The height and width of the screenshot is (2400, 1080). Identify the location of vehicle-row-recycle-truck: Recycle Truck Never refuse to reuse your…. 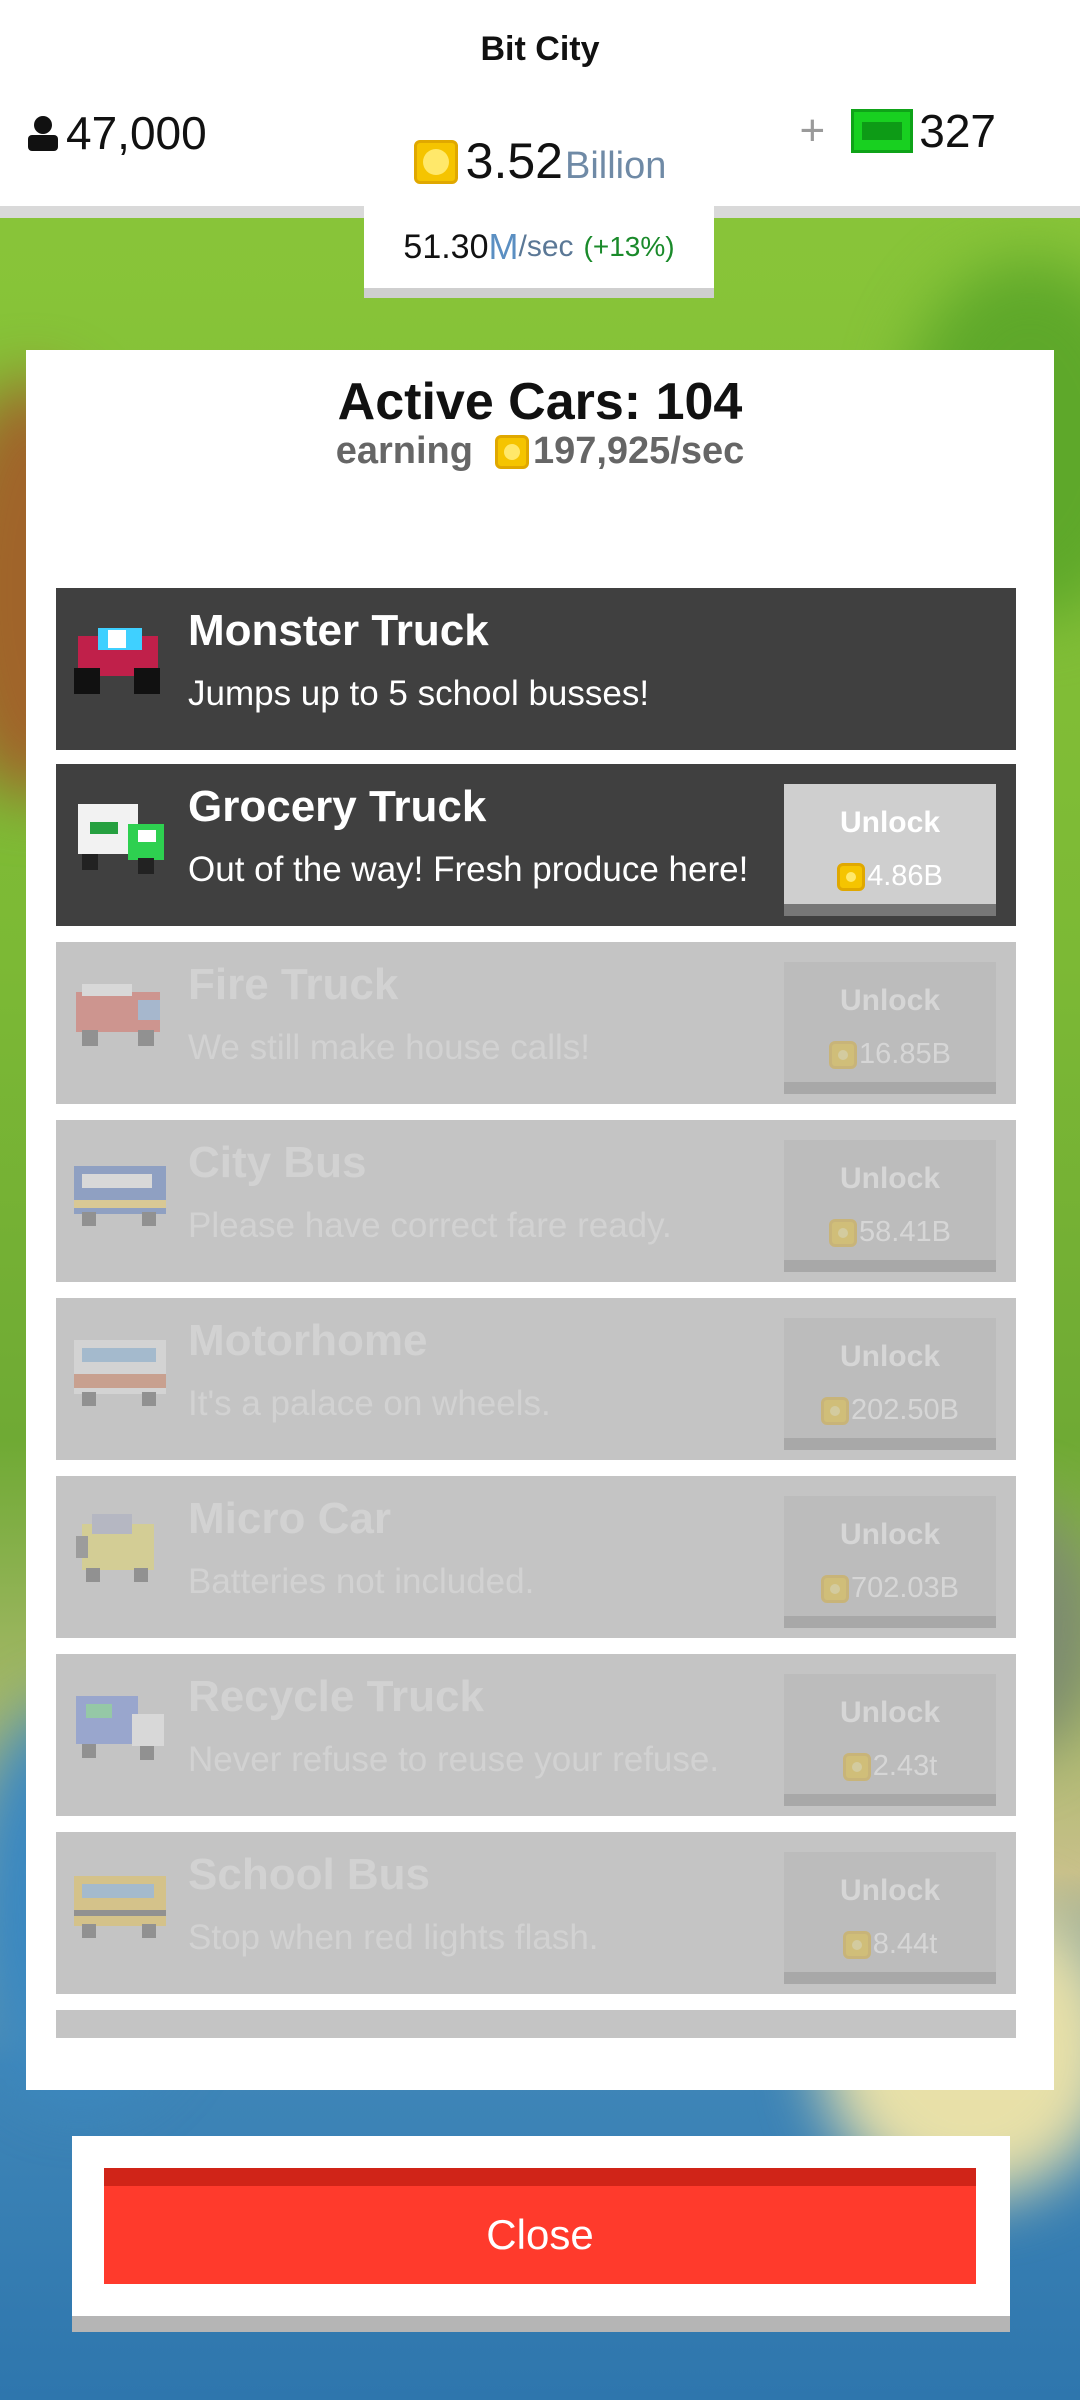
(536, 1735).